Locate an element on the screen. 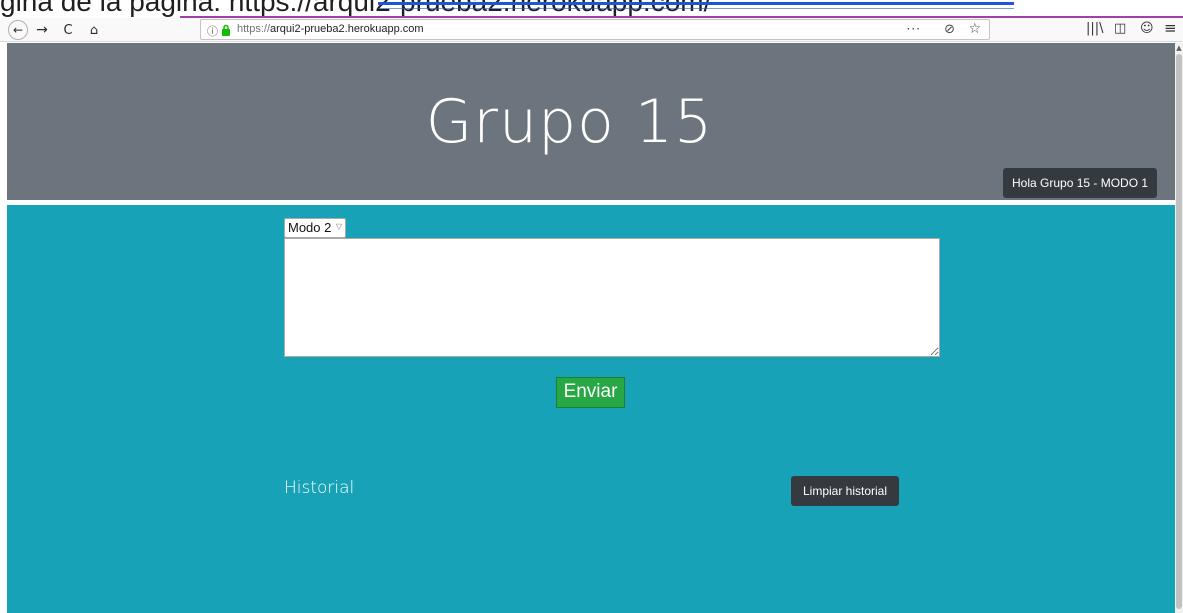  reload-icon: C is located at coordinates (68, 30).